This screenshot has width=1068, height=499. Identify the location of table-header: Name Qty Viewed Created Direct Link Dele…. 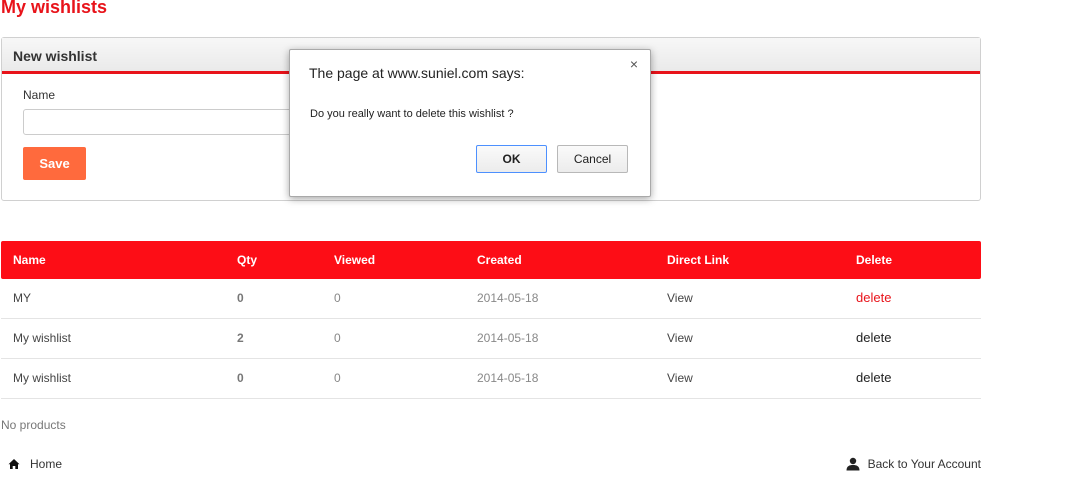
(491, 260).